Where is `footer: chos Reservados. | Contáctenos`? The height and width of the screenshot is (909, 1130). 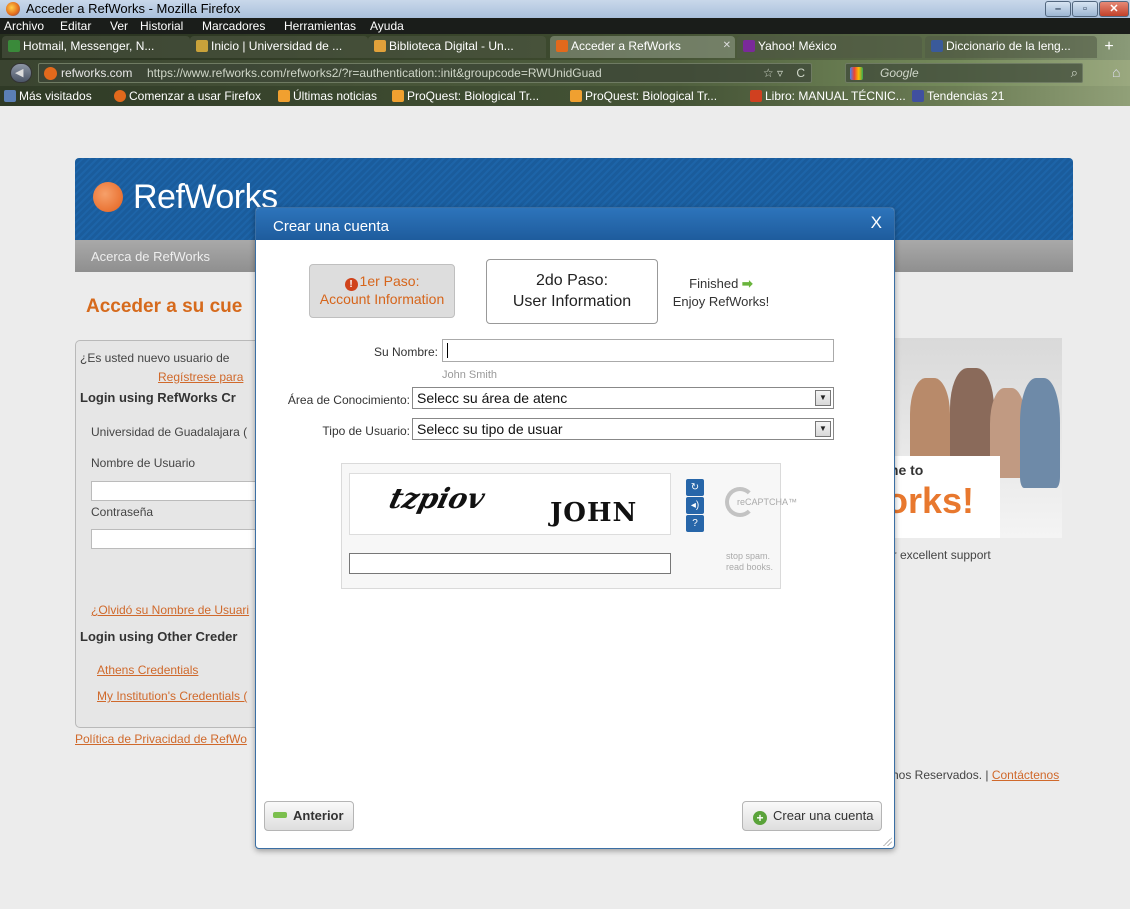
footer: chos Reservados. | Contáctenos is located at coordinates (972, 775).